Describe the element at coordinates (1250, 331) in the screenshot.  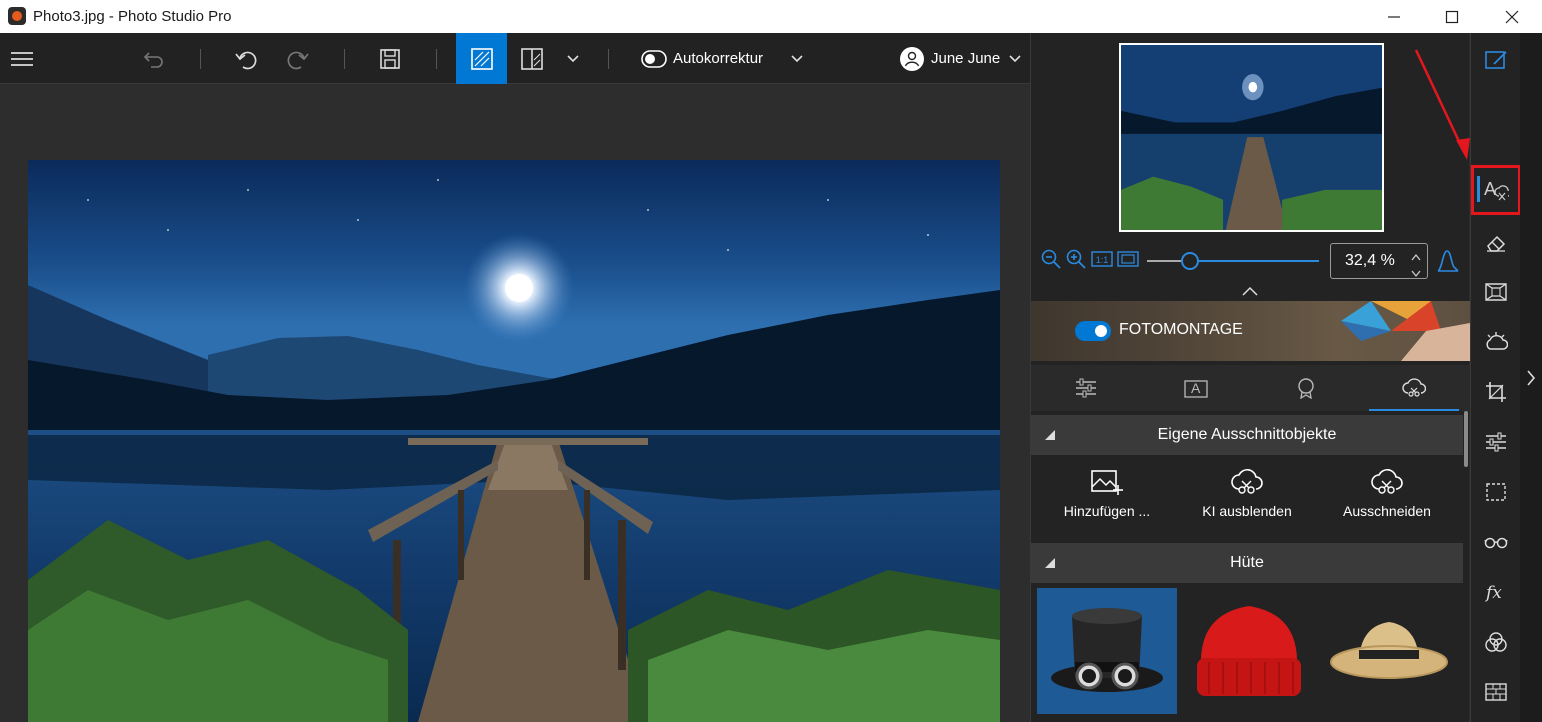
I see `fotomontage-banner: FOTOMONTAGE` at that location.